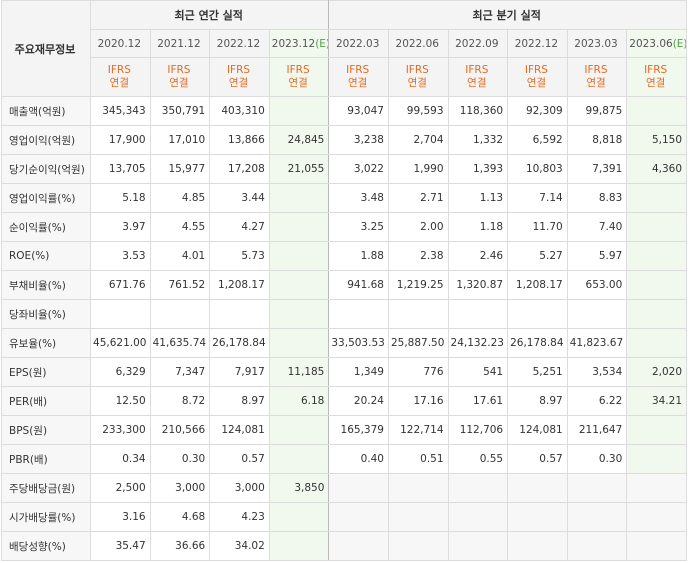 The height and width of the screenshot is (563, 688). Describe the element at coordinates (299, 488) in the screenshot. I see `table-cell: 3,850` at that location.